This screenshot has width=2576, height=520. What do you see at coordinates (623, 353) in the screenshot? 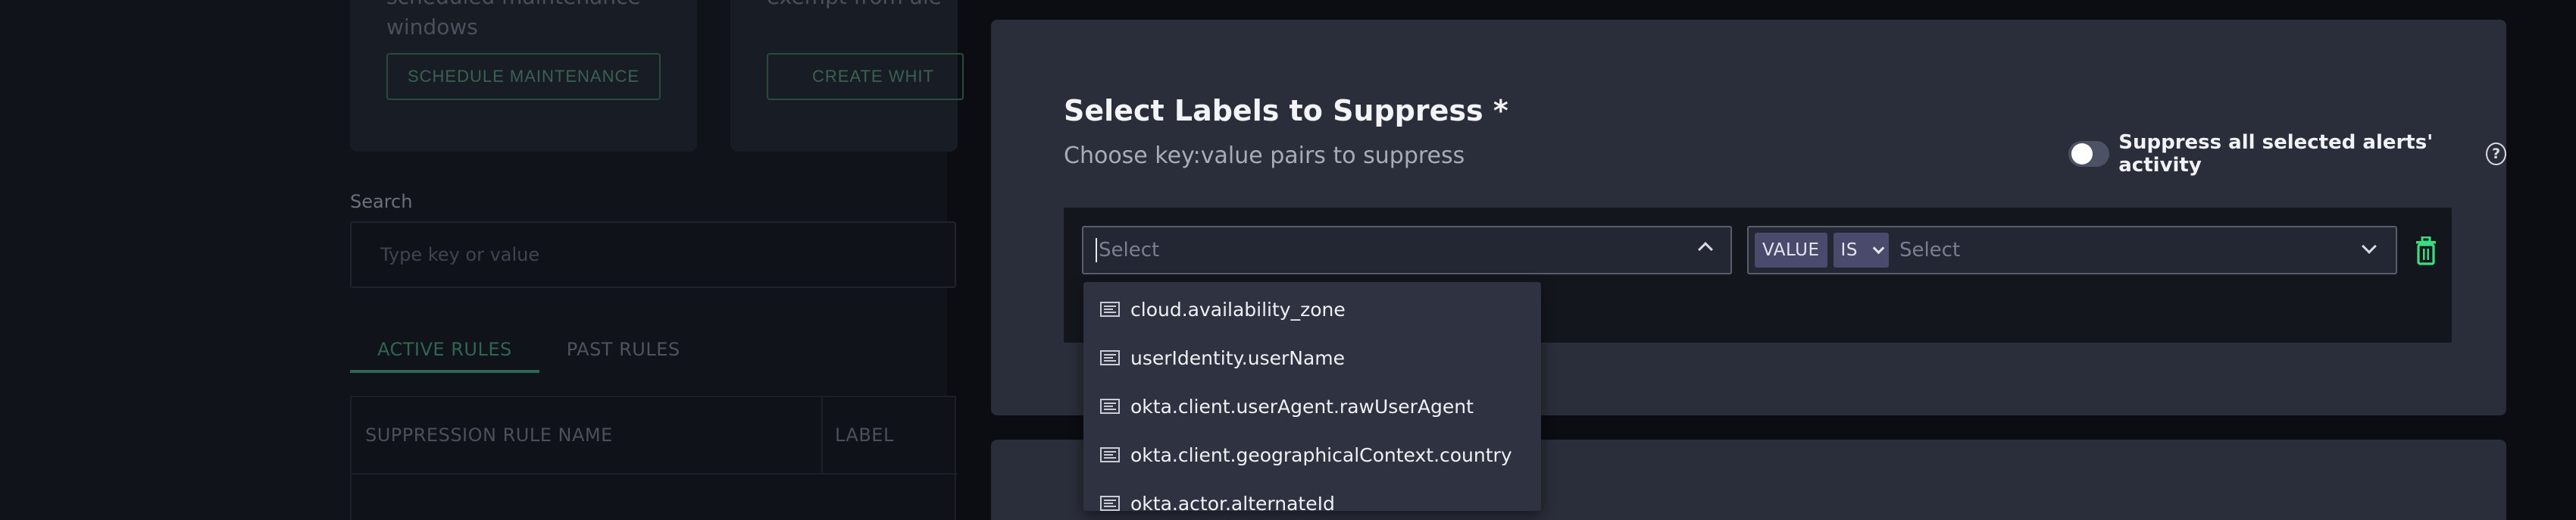
I see `tab-past-rules: PAST RULES` at bounding box center [623, 353].